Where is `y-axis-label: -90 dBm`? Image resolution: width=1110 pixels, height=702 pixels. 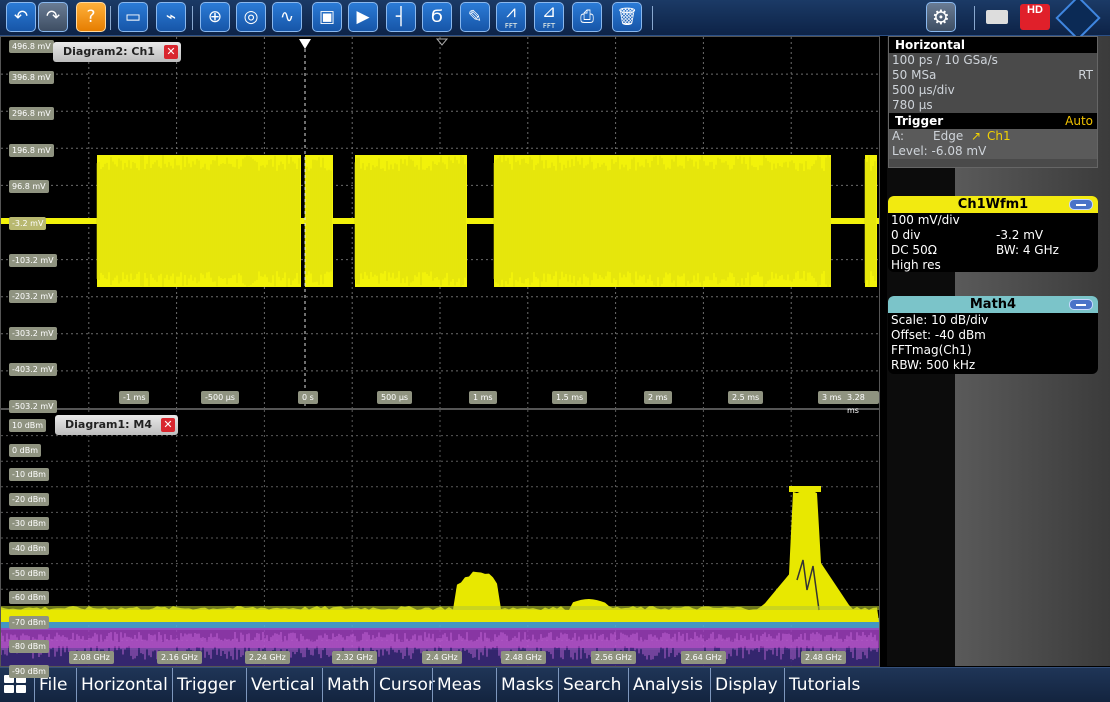 y-axis-label: -90 dBm is located at coordinates (29, 671).